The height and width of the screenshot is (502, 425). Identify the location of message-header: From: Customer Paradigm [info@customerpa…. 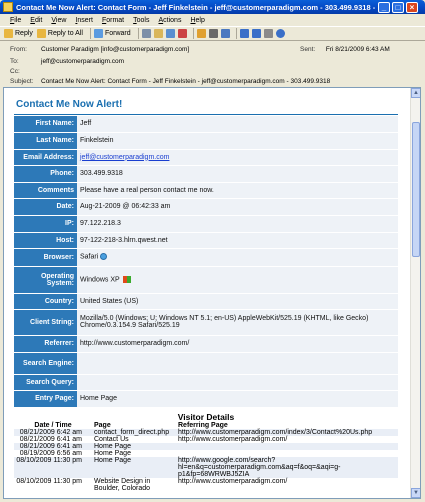
(212, 64).